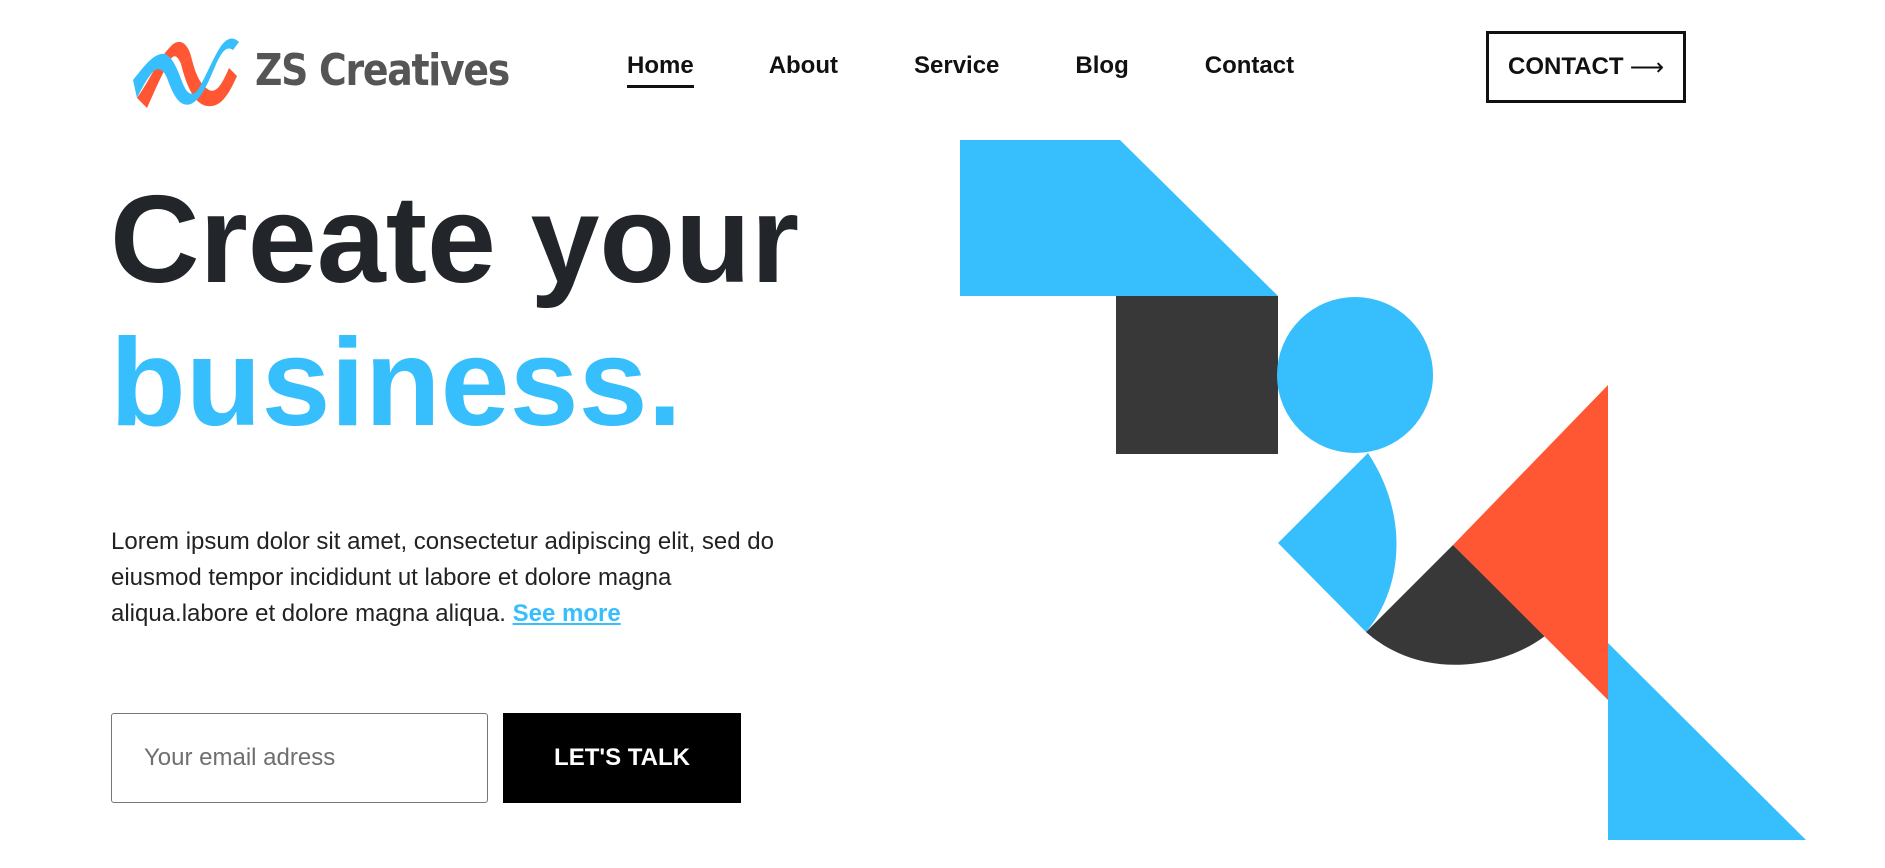 The height and width of the screenshot is (868, 1885). I want to click on contact-button-label: CONTACT, so click(1566, 66).